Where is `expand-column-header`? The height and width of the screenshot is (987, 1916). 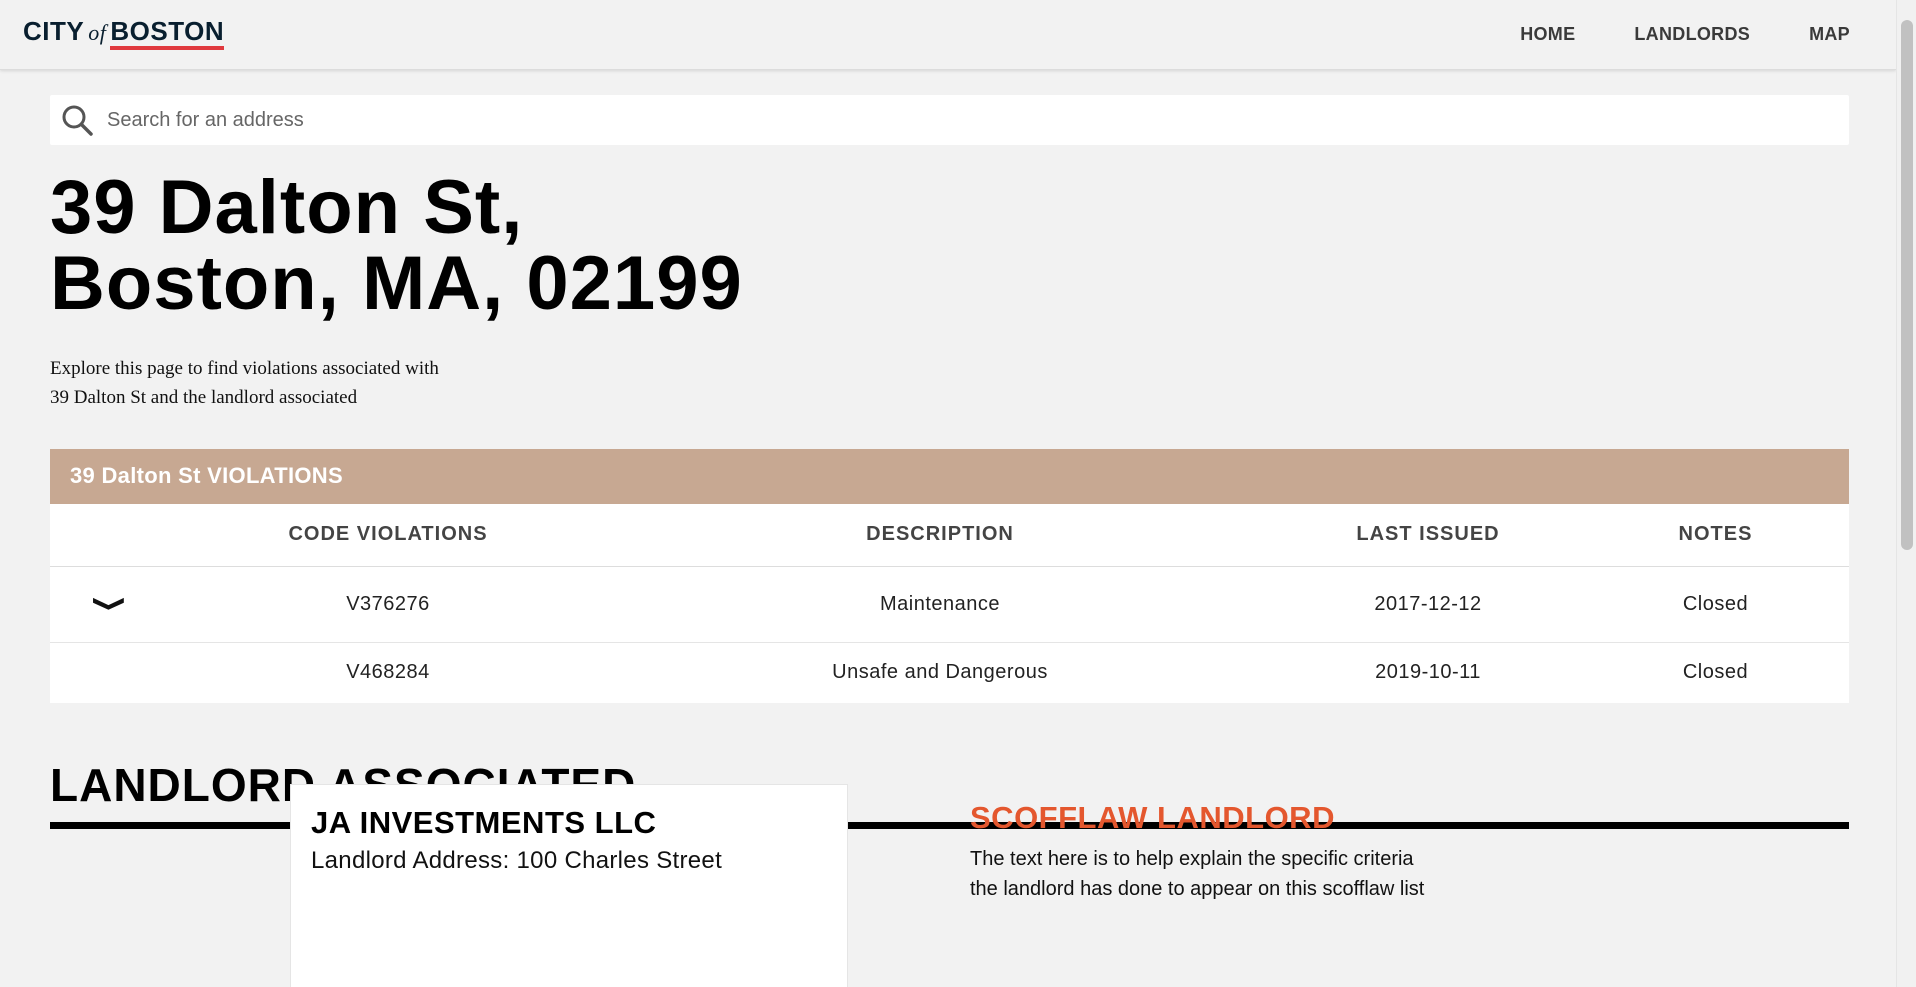
expand-column-header is located at coordinates (110, 535).